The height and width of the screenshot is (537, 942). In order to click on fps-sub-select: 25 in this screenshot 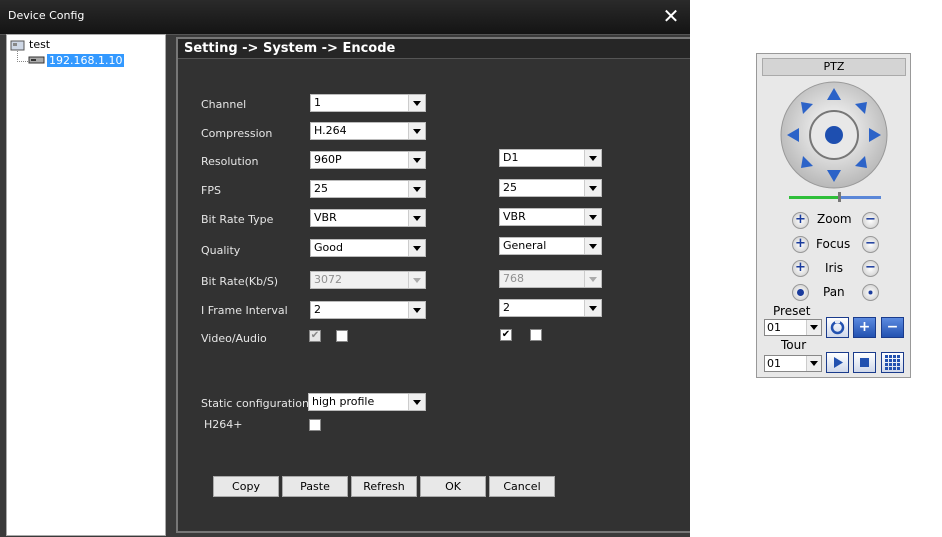, I will do `click(550, 188)`.